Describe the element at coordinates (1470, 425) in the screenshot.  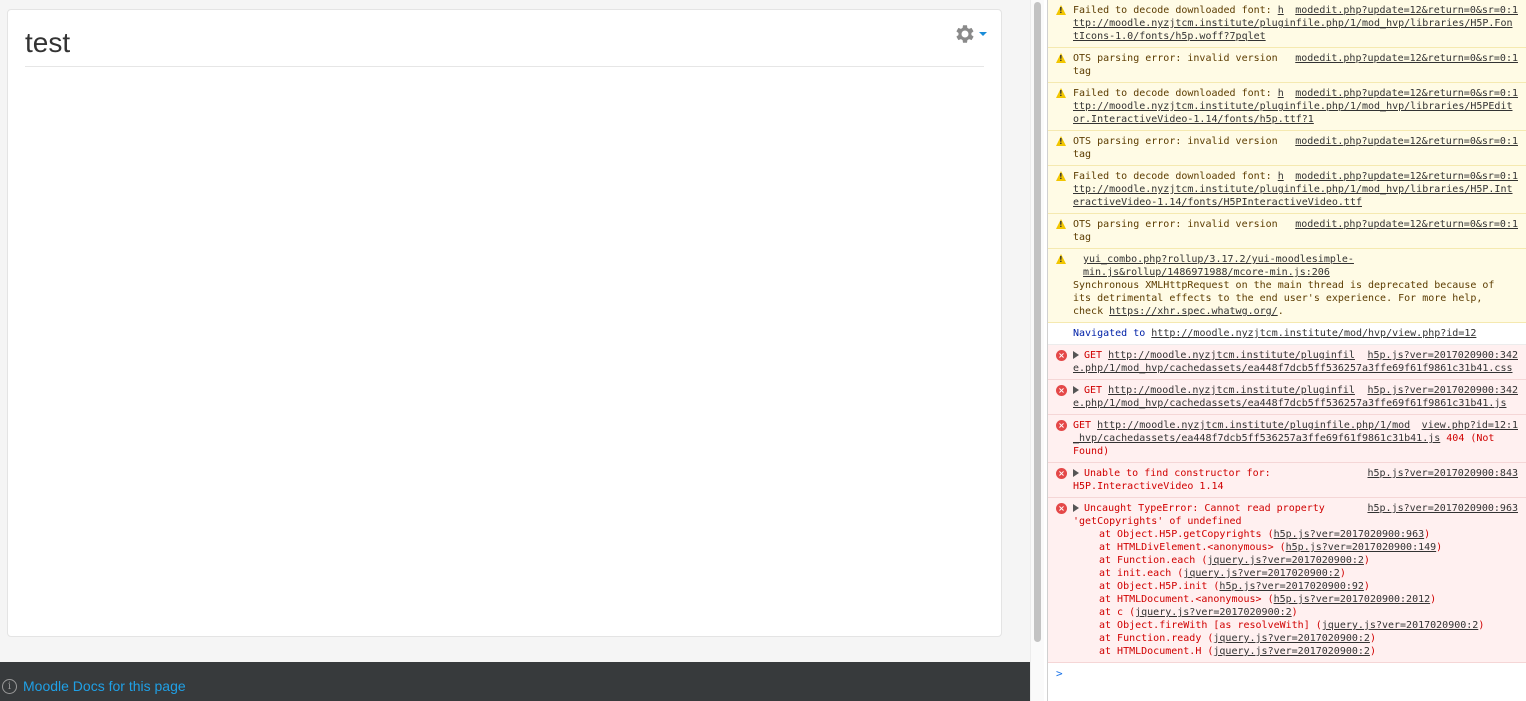
I see `message-source-link: view.php?id=12:1` at that location.